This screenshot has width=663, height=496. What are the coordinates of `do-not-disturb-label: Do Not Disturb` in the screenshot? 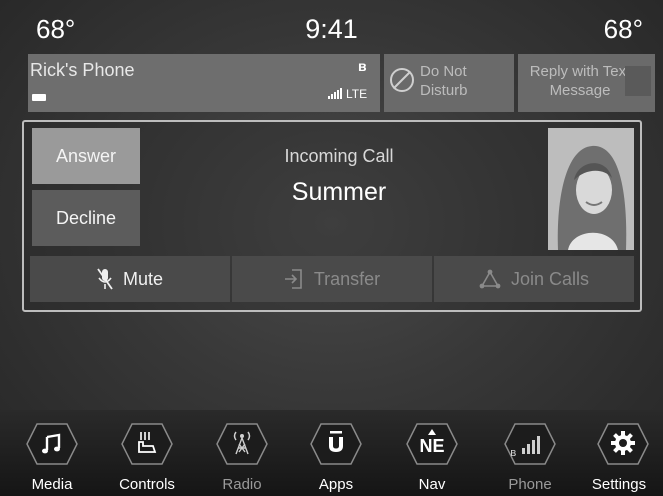 It's located at (444, 81).